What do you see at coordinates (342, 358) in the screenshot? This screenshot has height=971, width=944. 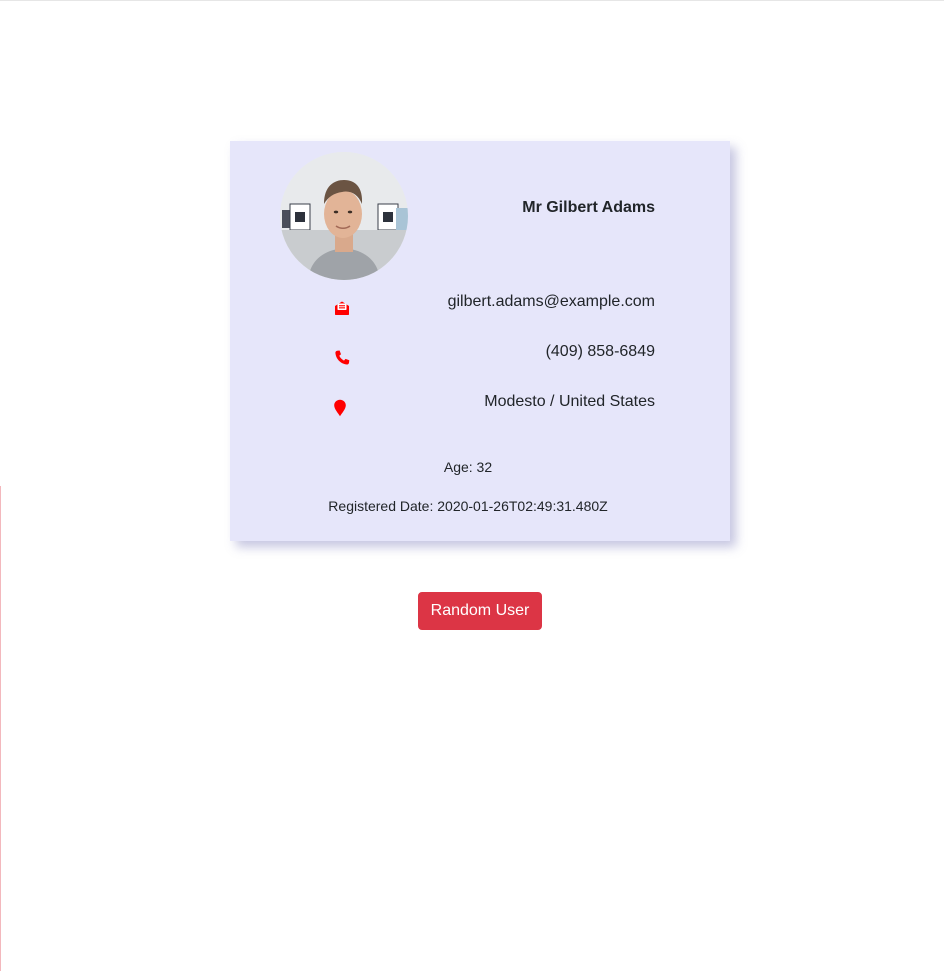 I see `phone-icon` at bounding box center [342, 358].